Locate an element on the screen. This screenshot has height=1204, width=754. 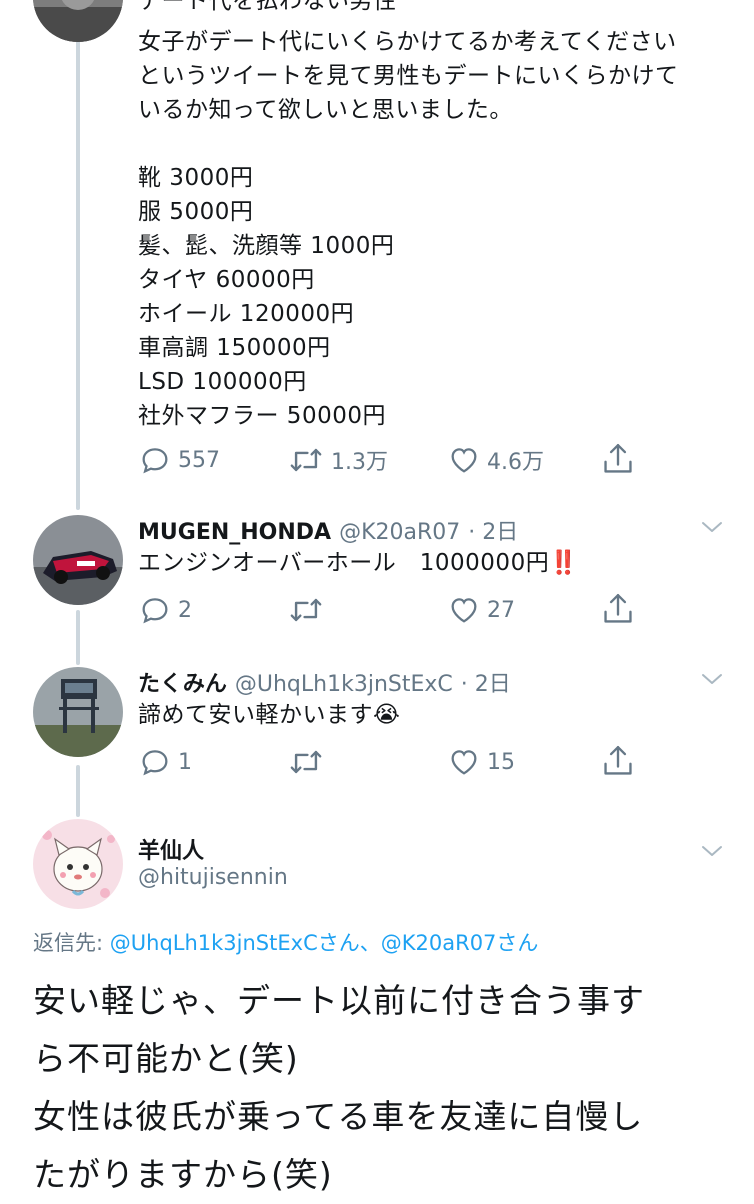
tweet-cut-line: デート代を払わない男性 is located at coordinates (267, 7).